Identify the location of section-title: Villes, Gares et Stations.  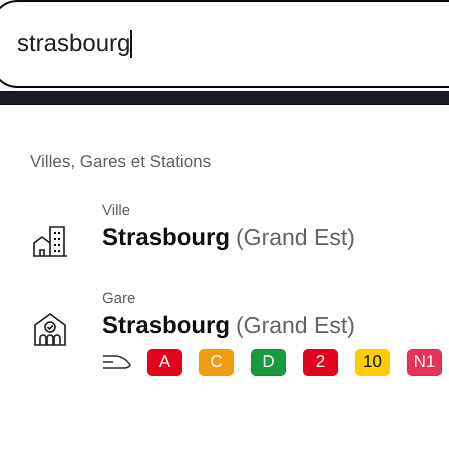
(121, 162).